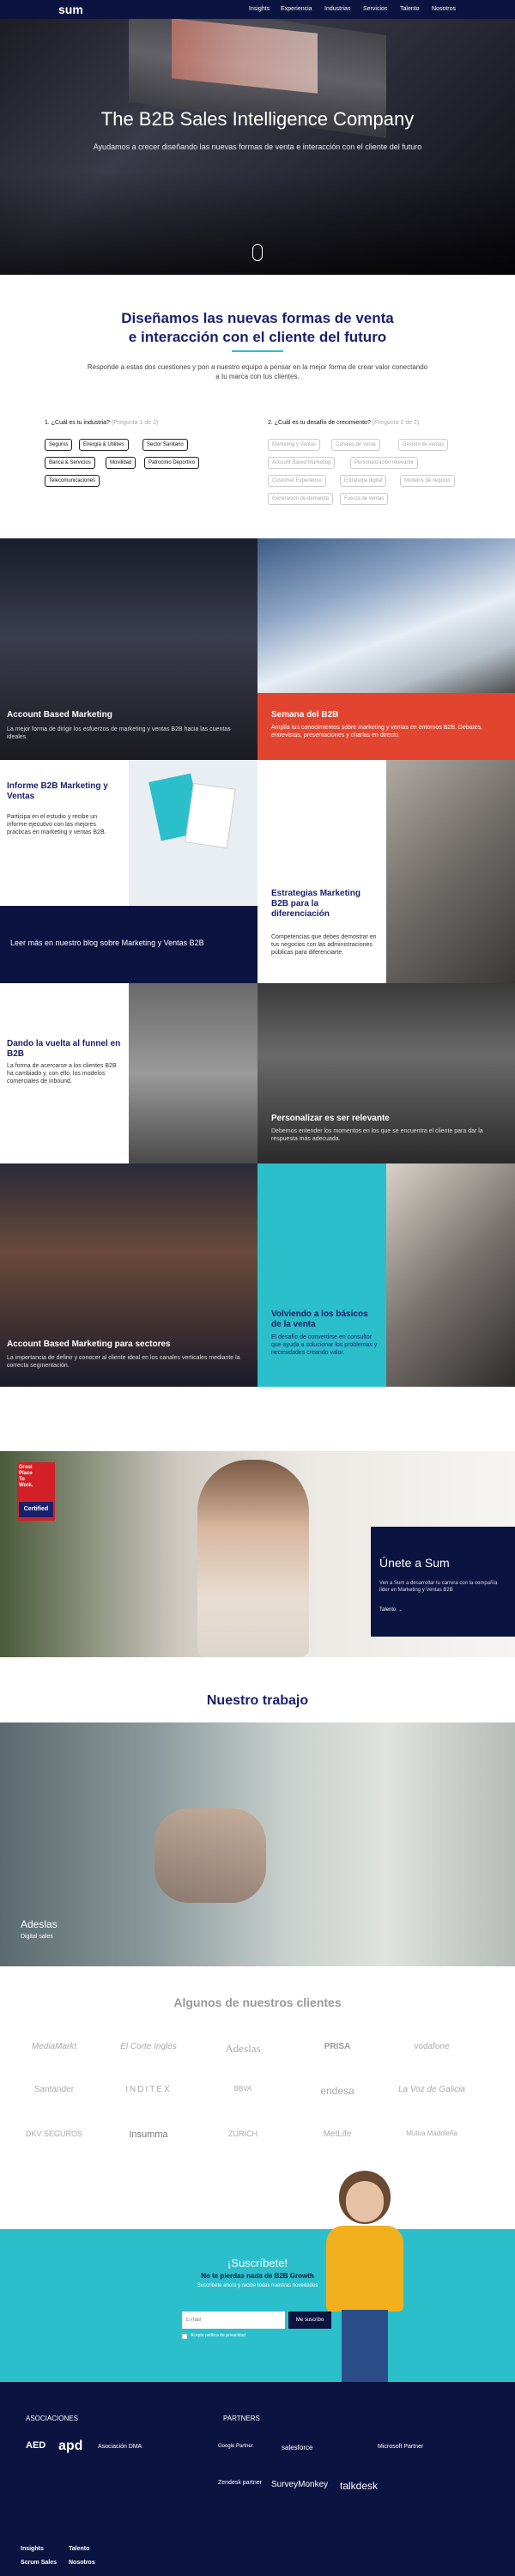  What do you see at coordinates (184, 2336) in the screenshot?
I see `privacy-checkbox` at bounding box center [184, 2336].